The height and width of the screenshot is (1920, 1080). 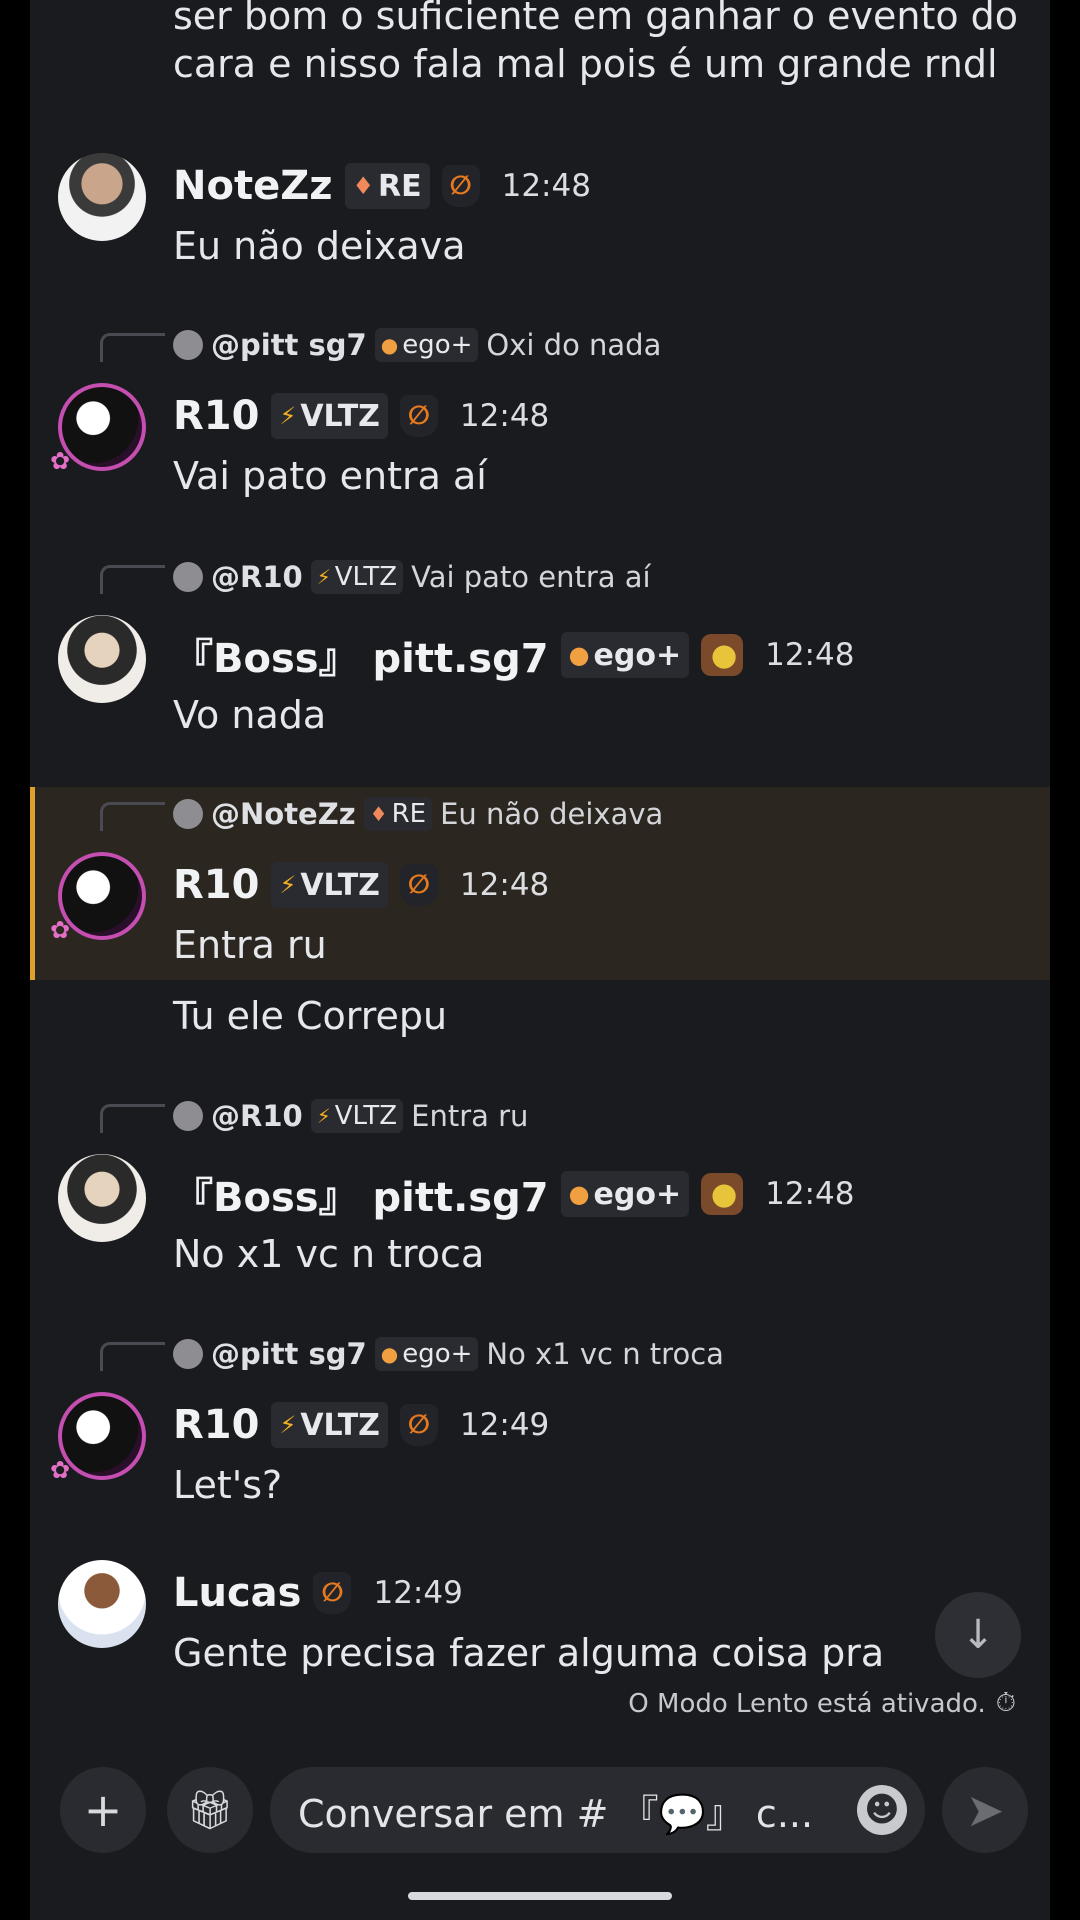 I want to click on reply-username: @NoteZz, so click(x=283, y=814).